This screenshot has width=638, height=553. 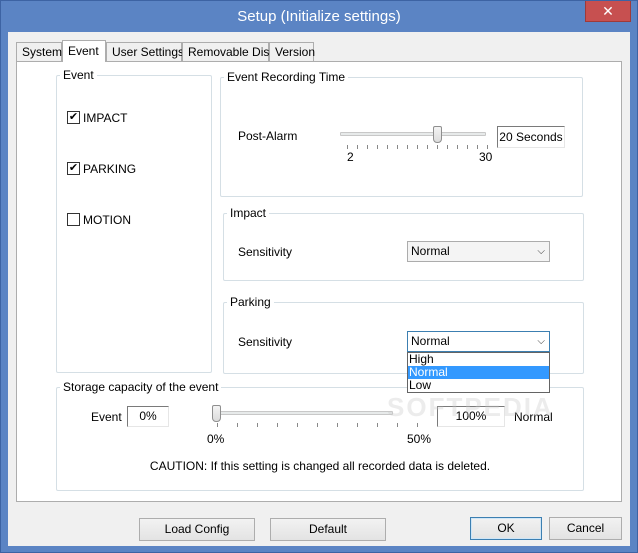 I want to click on storage-slider-max: 50%, so click(x=419, y=439).